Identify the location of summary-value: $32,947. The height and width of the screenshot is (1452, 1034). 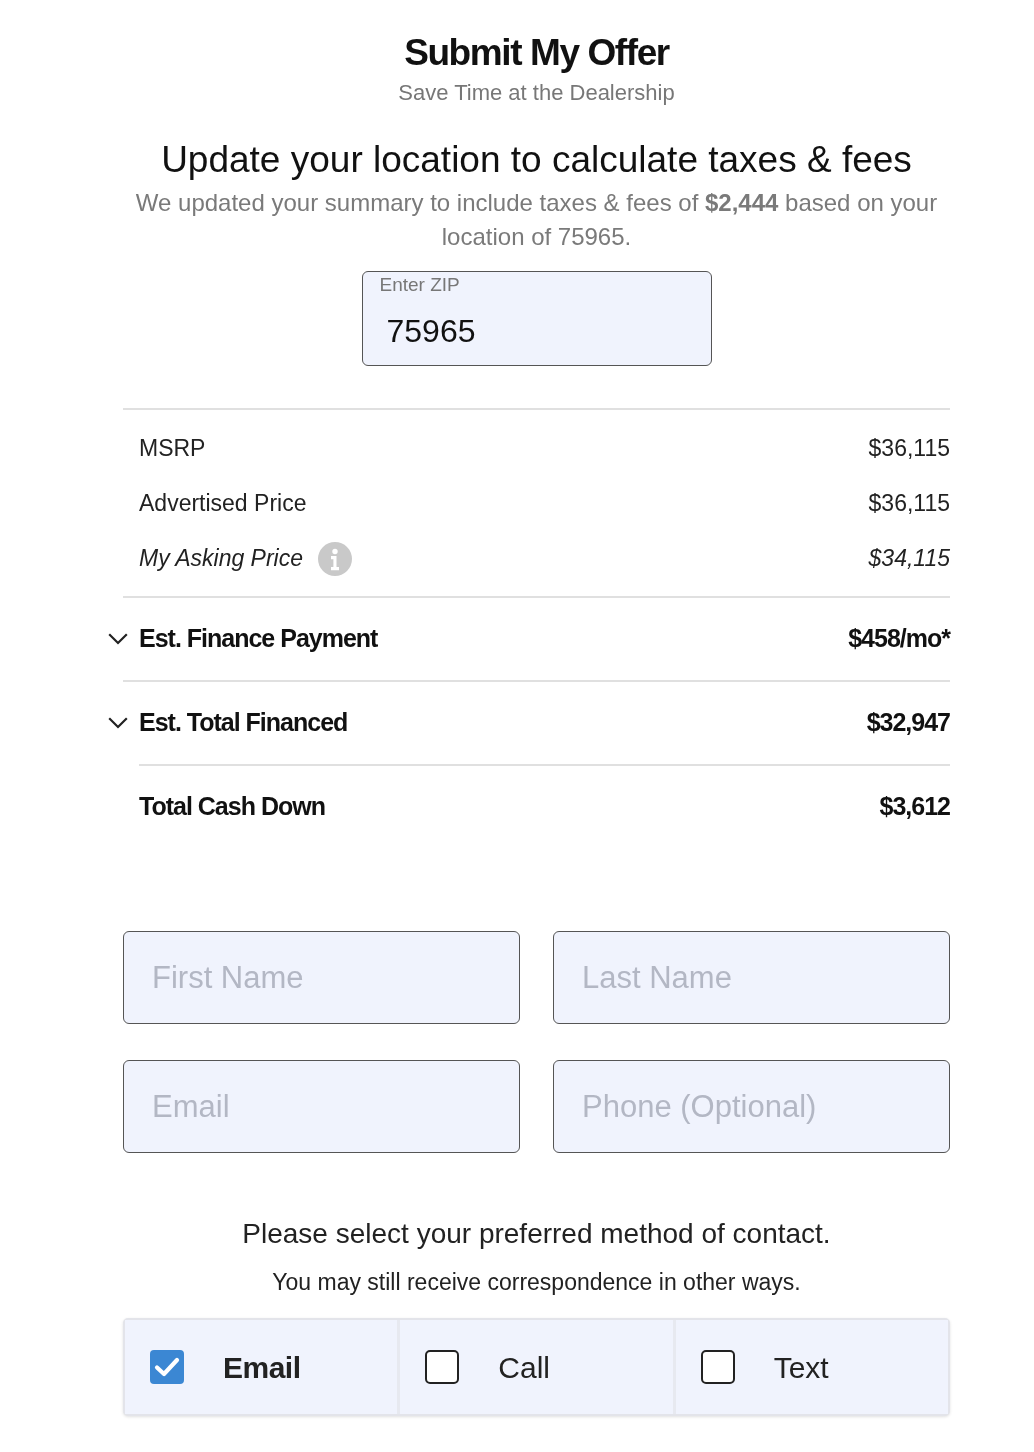
(908, 723).